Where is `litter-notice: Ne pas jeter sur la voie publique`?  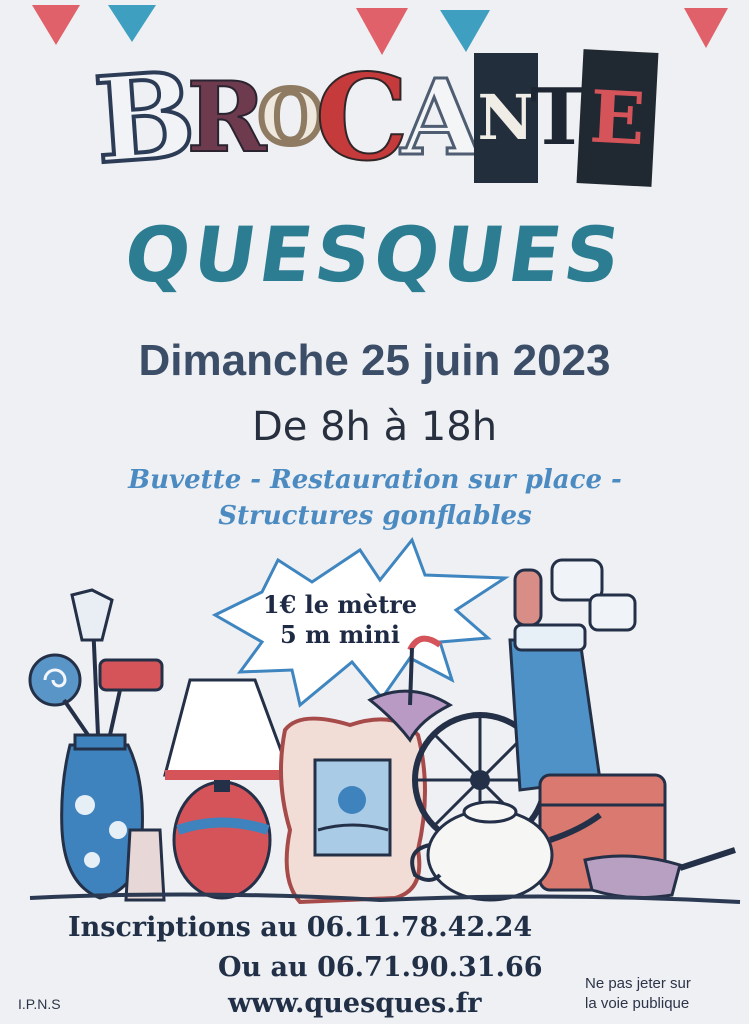
litter-notice: Ne pas jeter sur la voie publique is located at coordinates (638, 994).